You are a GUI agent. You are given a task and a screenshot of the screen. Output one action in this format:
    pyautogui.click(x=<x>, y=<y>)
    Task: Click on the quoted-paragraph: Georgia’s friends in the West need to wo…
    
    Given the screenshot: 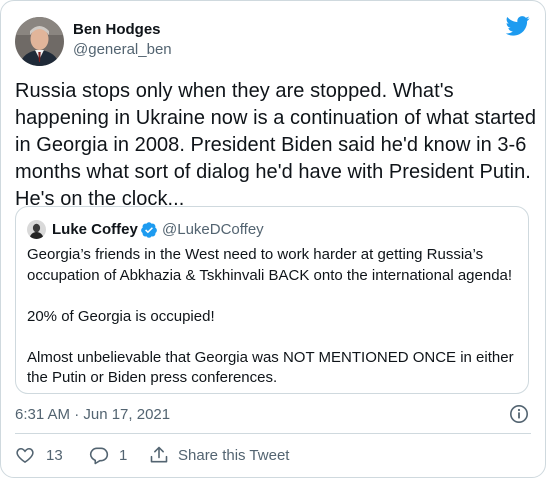 What is the action you would take?
    pyautogui.click(x=270, y=265)
    